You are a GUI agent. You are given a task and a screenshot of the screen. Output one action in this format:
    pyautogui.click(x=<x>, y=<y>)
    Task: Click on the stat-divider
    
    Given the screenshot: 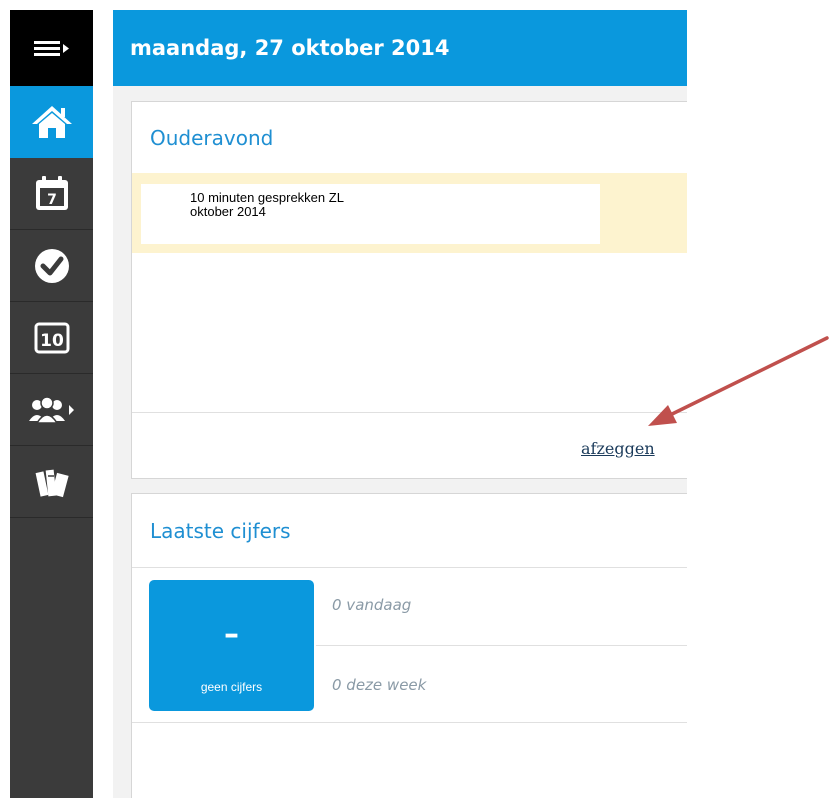 What is the action you would take?
    pyautogui.click(x=501, y=645)
    